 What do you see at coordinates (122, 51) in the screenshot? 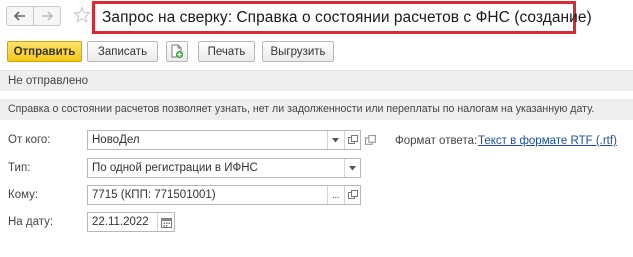
I see `write-button: Записать` at bounding box center [122, 51].